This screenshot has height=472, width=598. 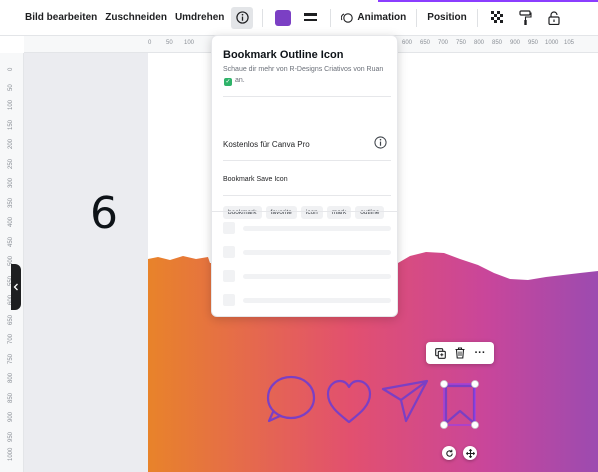 I want to click on animation-label: Animation, so click(x=382, y=17).